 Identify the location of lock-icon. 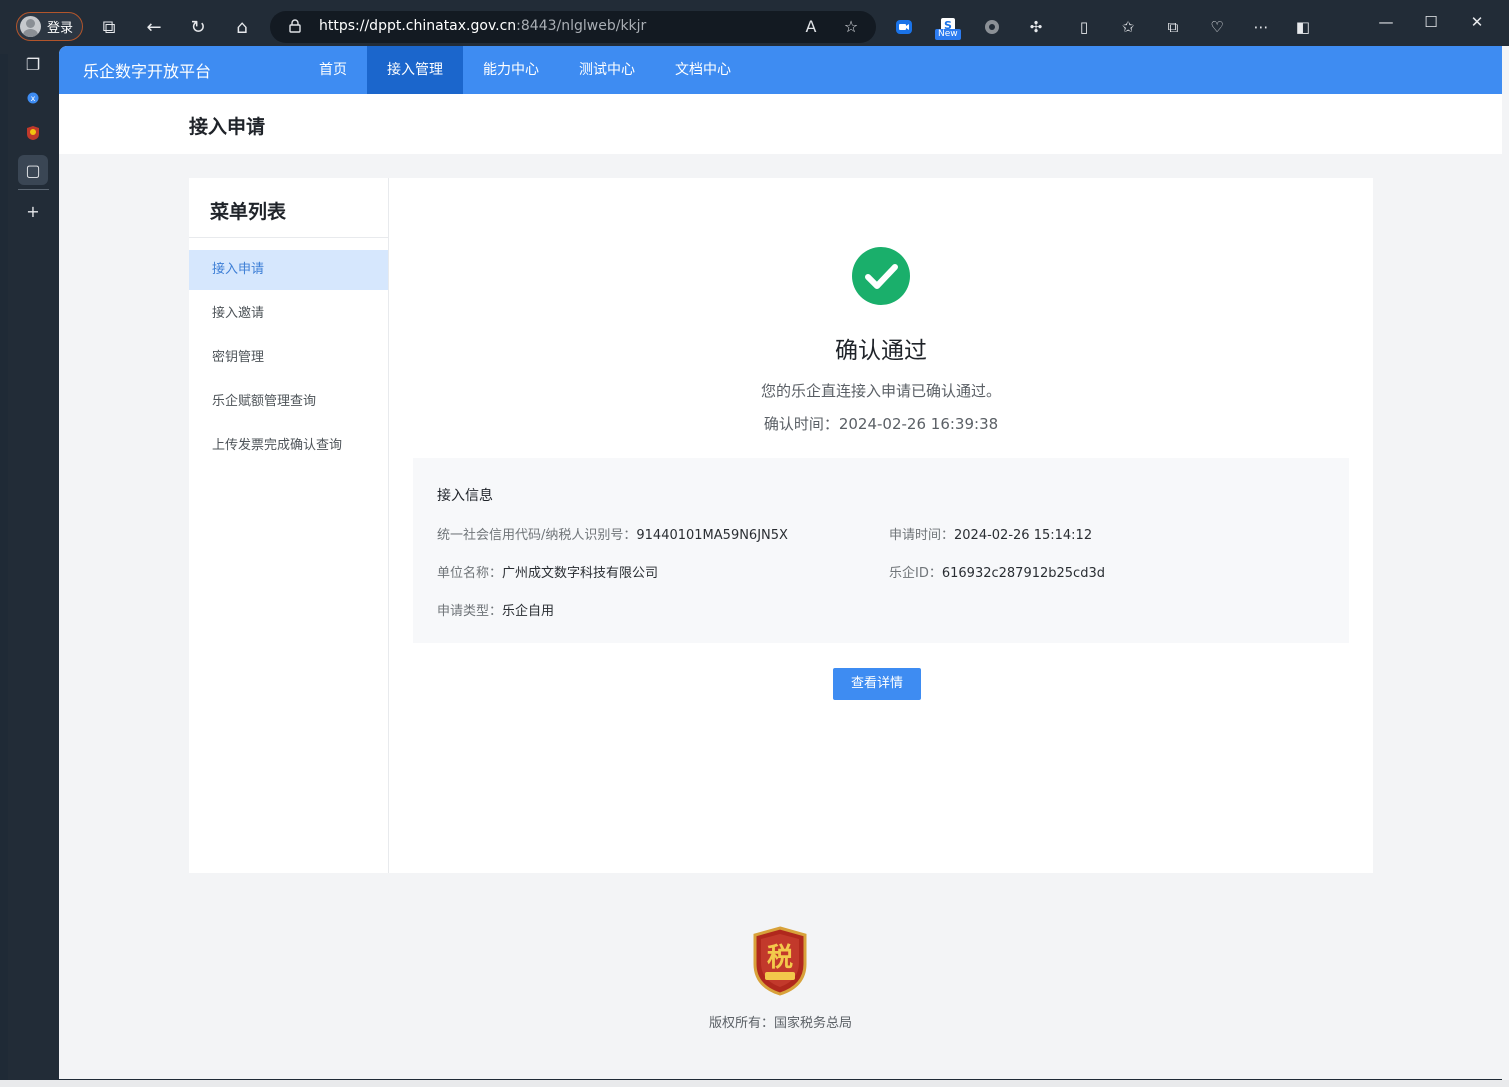
(295, 26).